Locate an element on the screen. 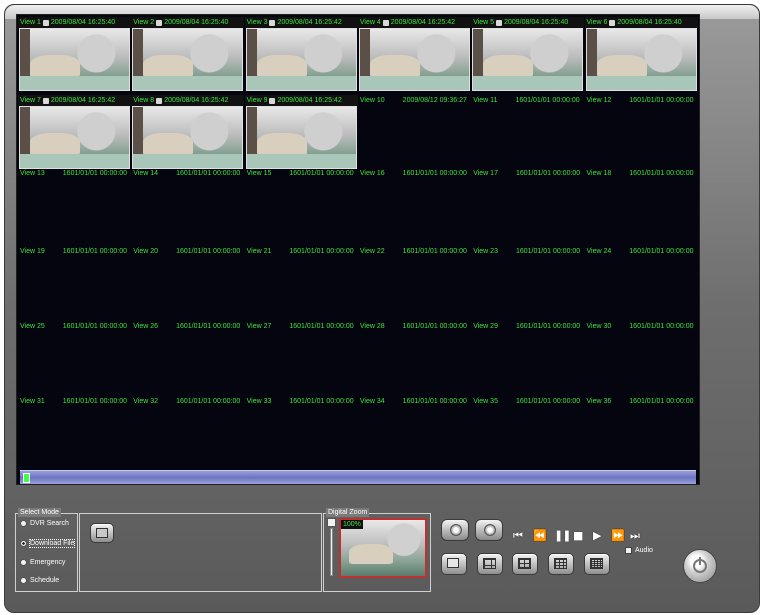 Image resolution: width=762 pixels, height=615 pixels. view-label: View 35 is located at coordinates (485, 401).